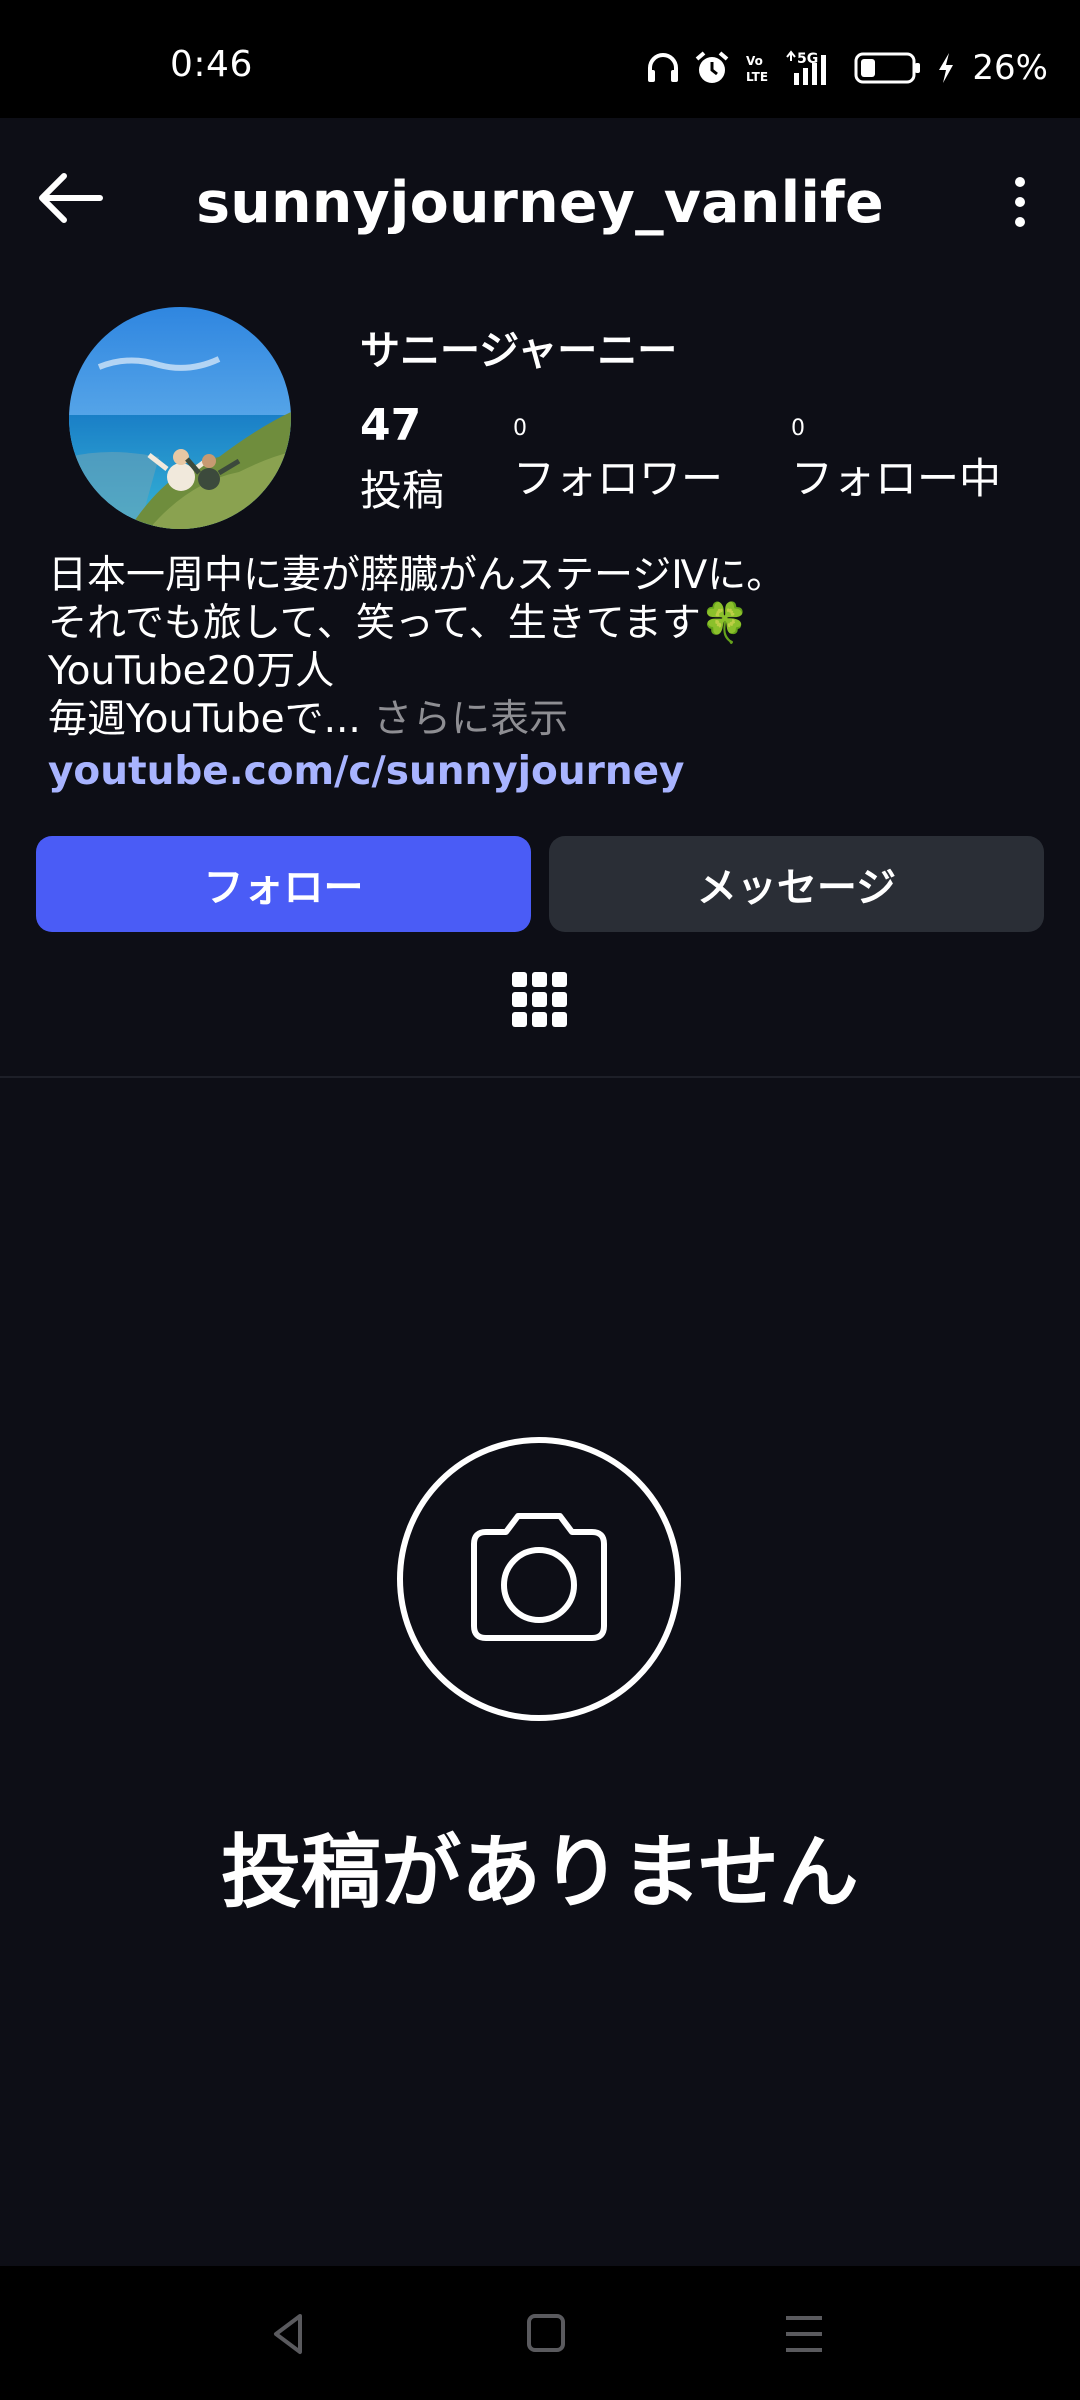 Image resolution: width=1080 pixels, height=2400 pixels. Describe the element at coordinates (402, 490) in the screenshot. I see `posts-label: 投稿` at that location.